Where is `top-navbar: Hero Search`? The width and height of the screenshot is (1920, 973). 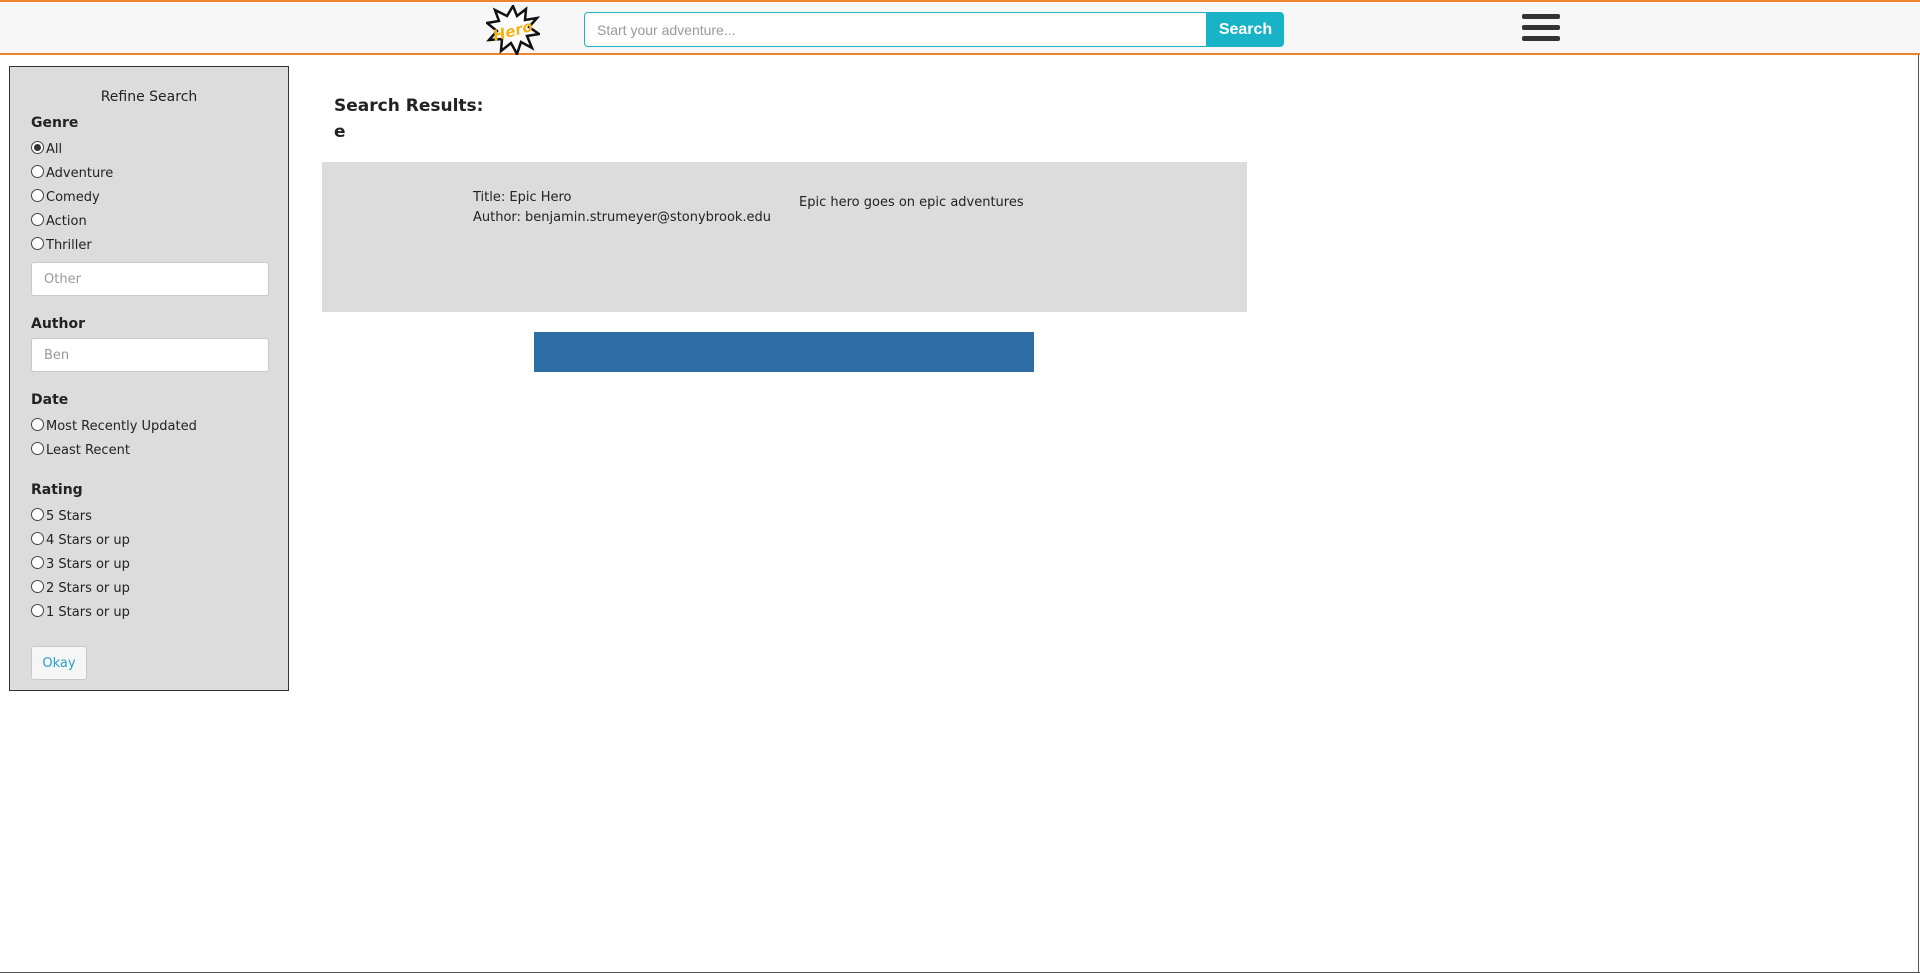
top-navbar: Hero Search is located at coordinates (960, 29).